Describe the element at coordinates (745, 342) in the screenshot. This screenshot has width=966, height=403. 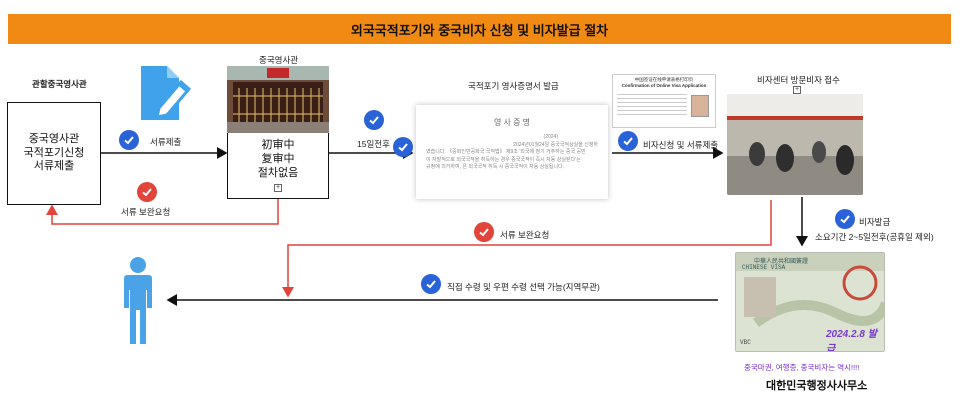
I see `visa-mrz: VBC` at that location.